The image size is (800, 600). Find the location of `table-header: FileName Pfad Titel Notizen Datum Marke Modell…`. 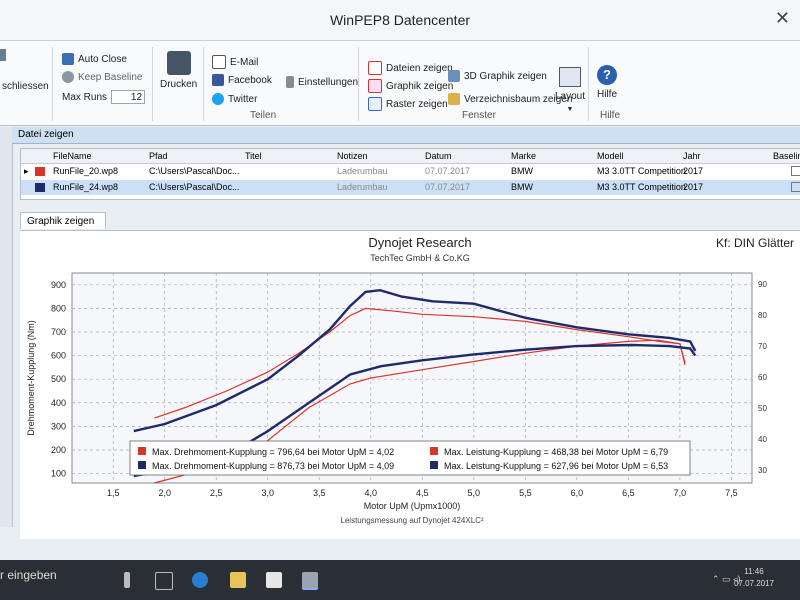

table-header: FileName Pfad Titel Notizen Datum Marke Modell… is located at coordinates (410, 156).